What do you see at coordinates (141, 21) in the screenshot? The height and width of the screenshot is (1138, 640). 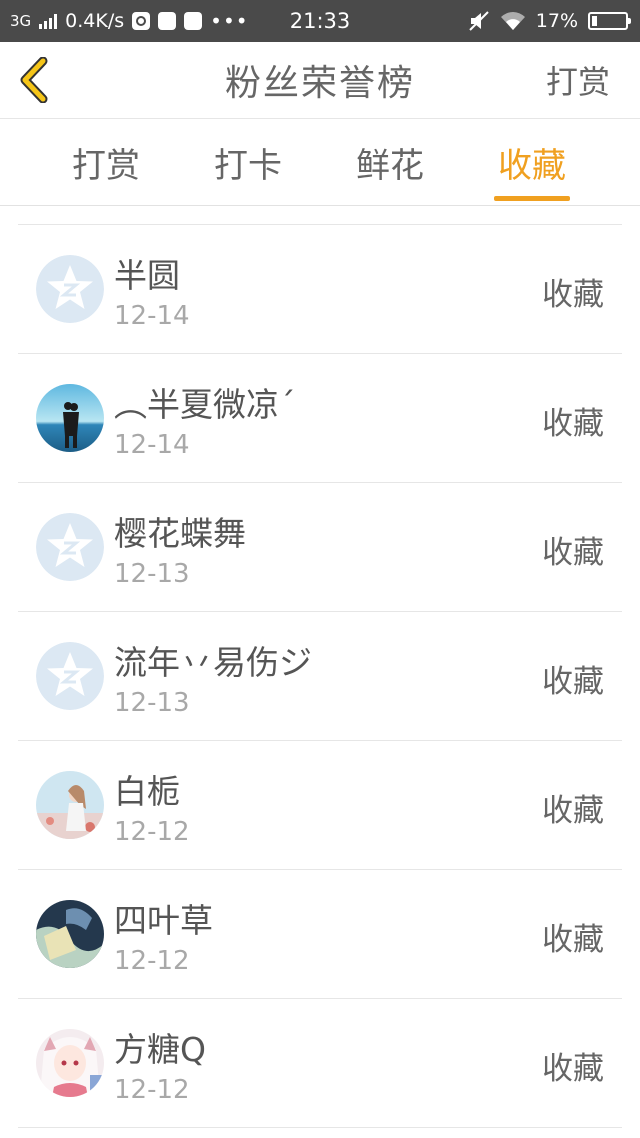 I see `play-notification-icon` at bounding box center [141, 21].